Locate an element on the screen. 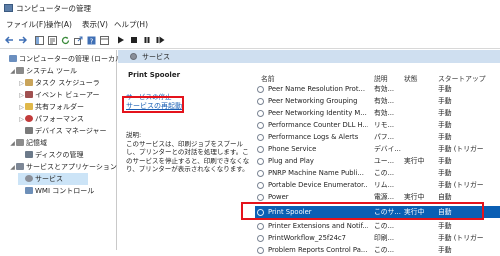 The height and width of the screenshot is (256, 500). tree-item-task-scheduler: ▷ タスク スケジューラ is located at coordinates (59, 83).